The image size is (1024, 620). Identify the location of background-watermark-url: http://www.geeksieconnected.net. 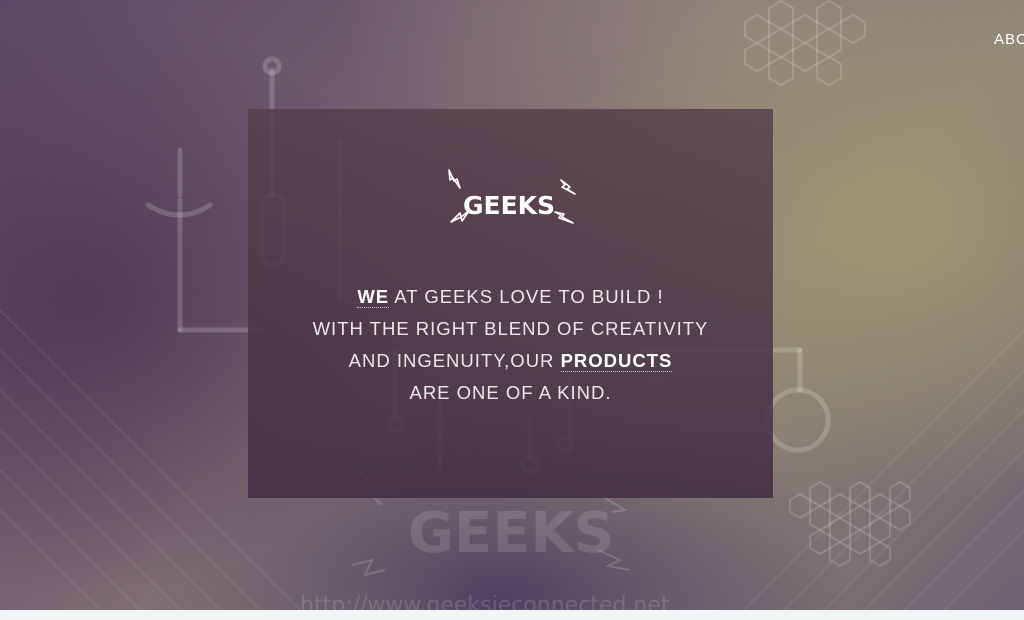
(485, 601).